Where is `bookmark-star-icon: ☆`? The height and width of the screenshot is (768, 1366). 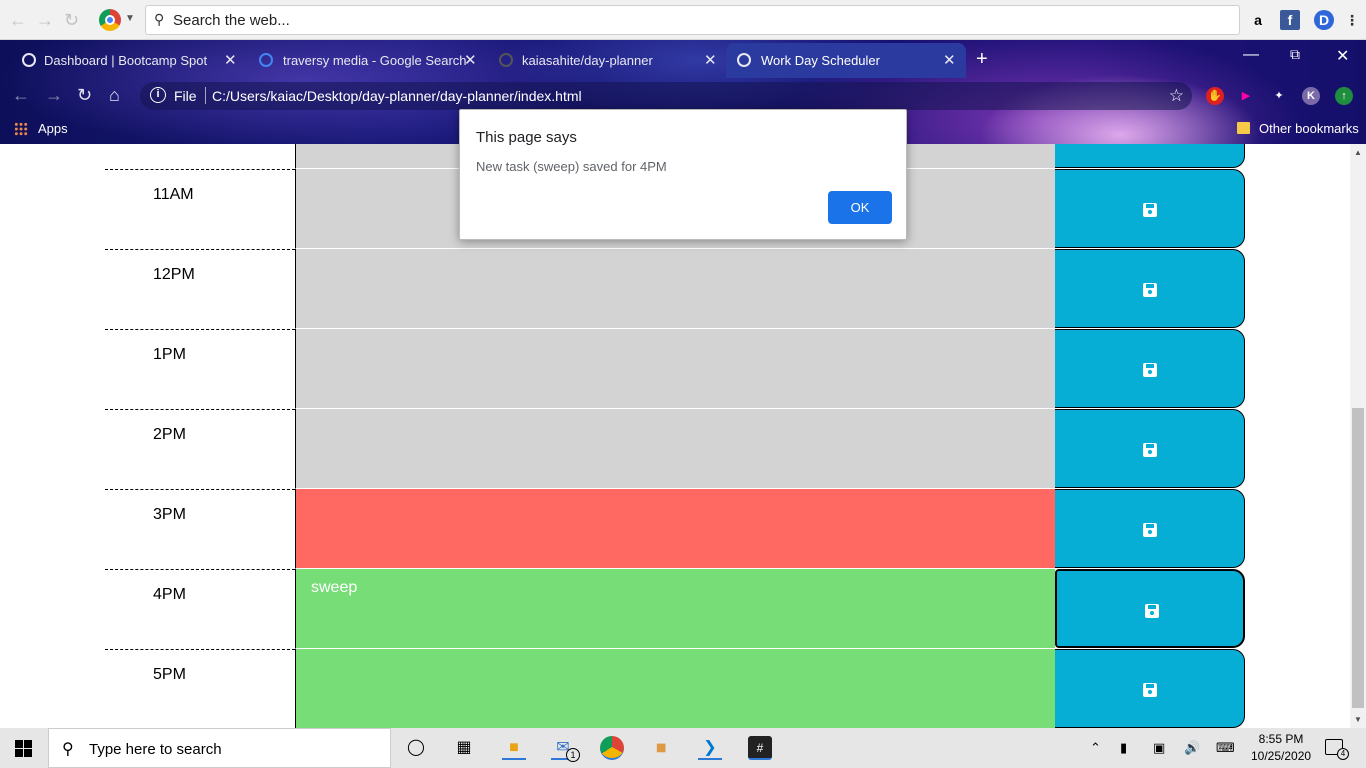 bookmark-star-icon: ☆ is located at coordinates (1176, 96).